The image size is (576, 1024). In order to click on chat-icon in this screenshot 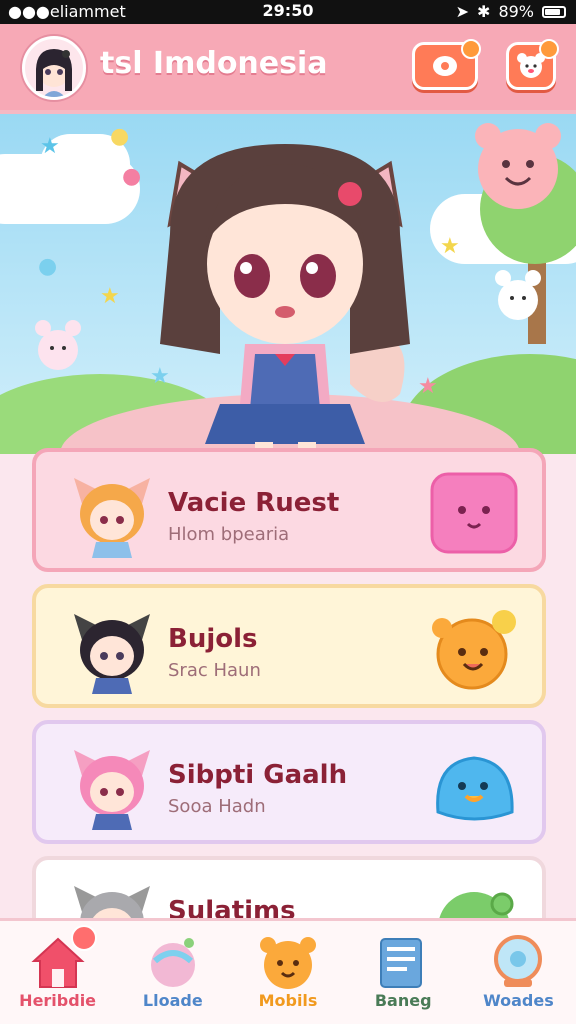, I will do `click(445, 66)`.